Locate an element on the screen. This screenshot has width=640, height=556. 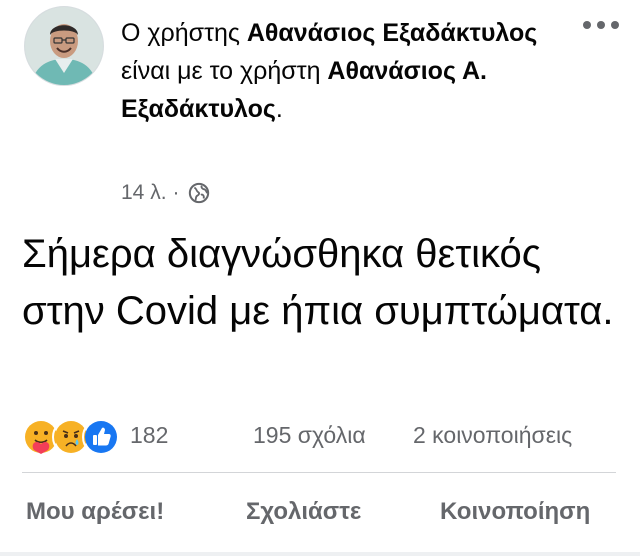
avatar-photo is located at coordinates (64, 46).